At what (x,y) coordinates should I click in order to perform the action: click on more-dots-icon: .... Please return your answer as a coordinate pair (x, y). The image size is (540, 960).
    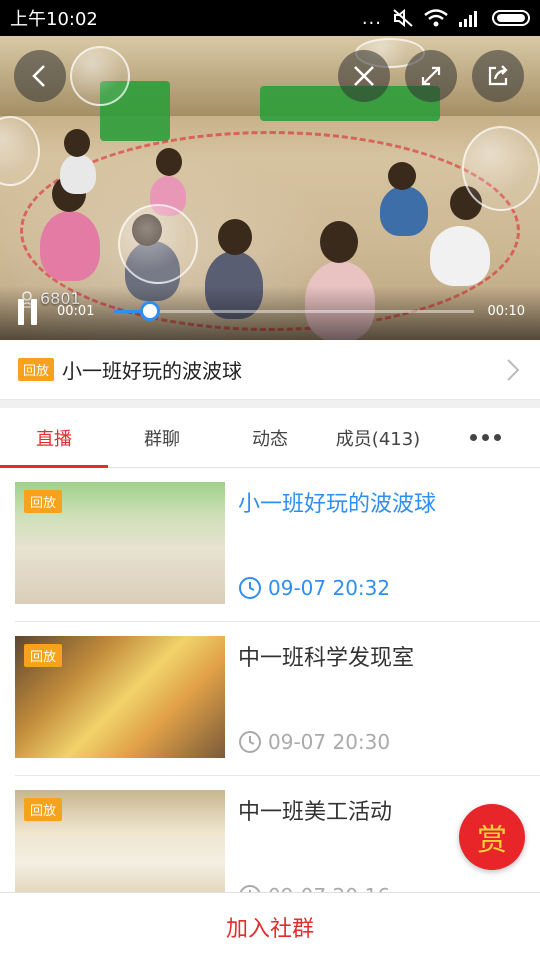
    Looking at the image, I should click on (371, 18).